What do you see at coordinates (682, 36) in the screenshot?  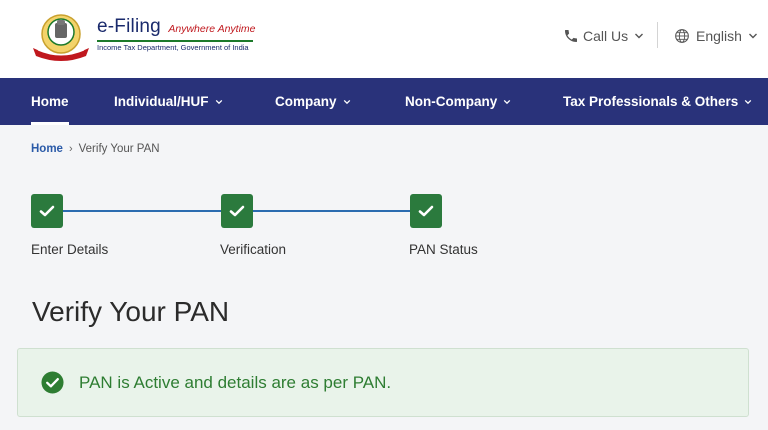 I see `globe-icon` at bounding box center [682, 36].